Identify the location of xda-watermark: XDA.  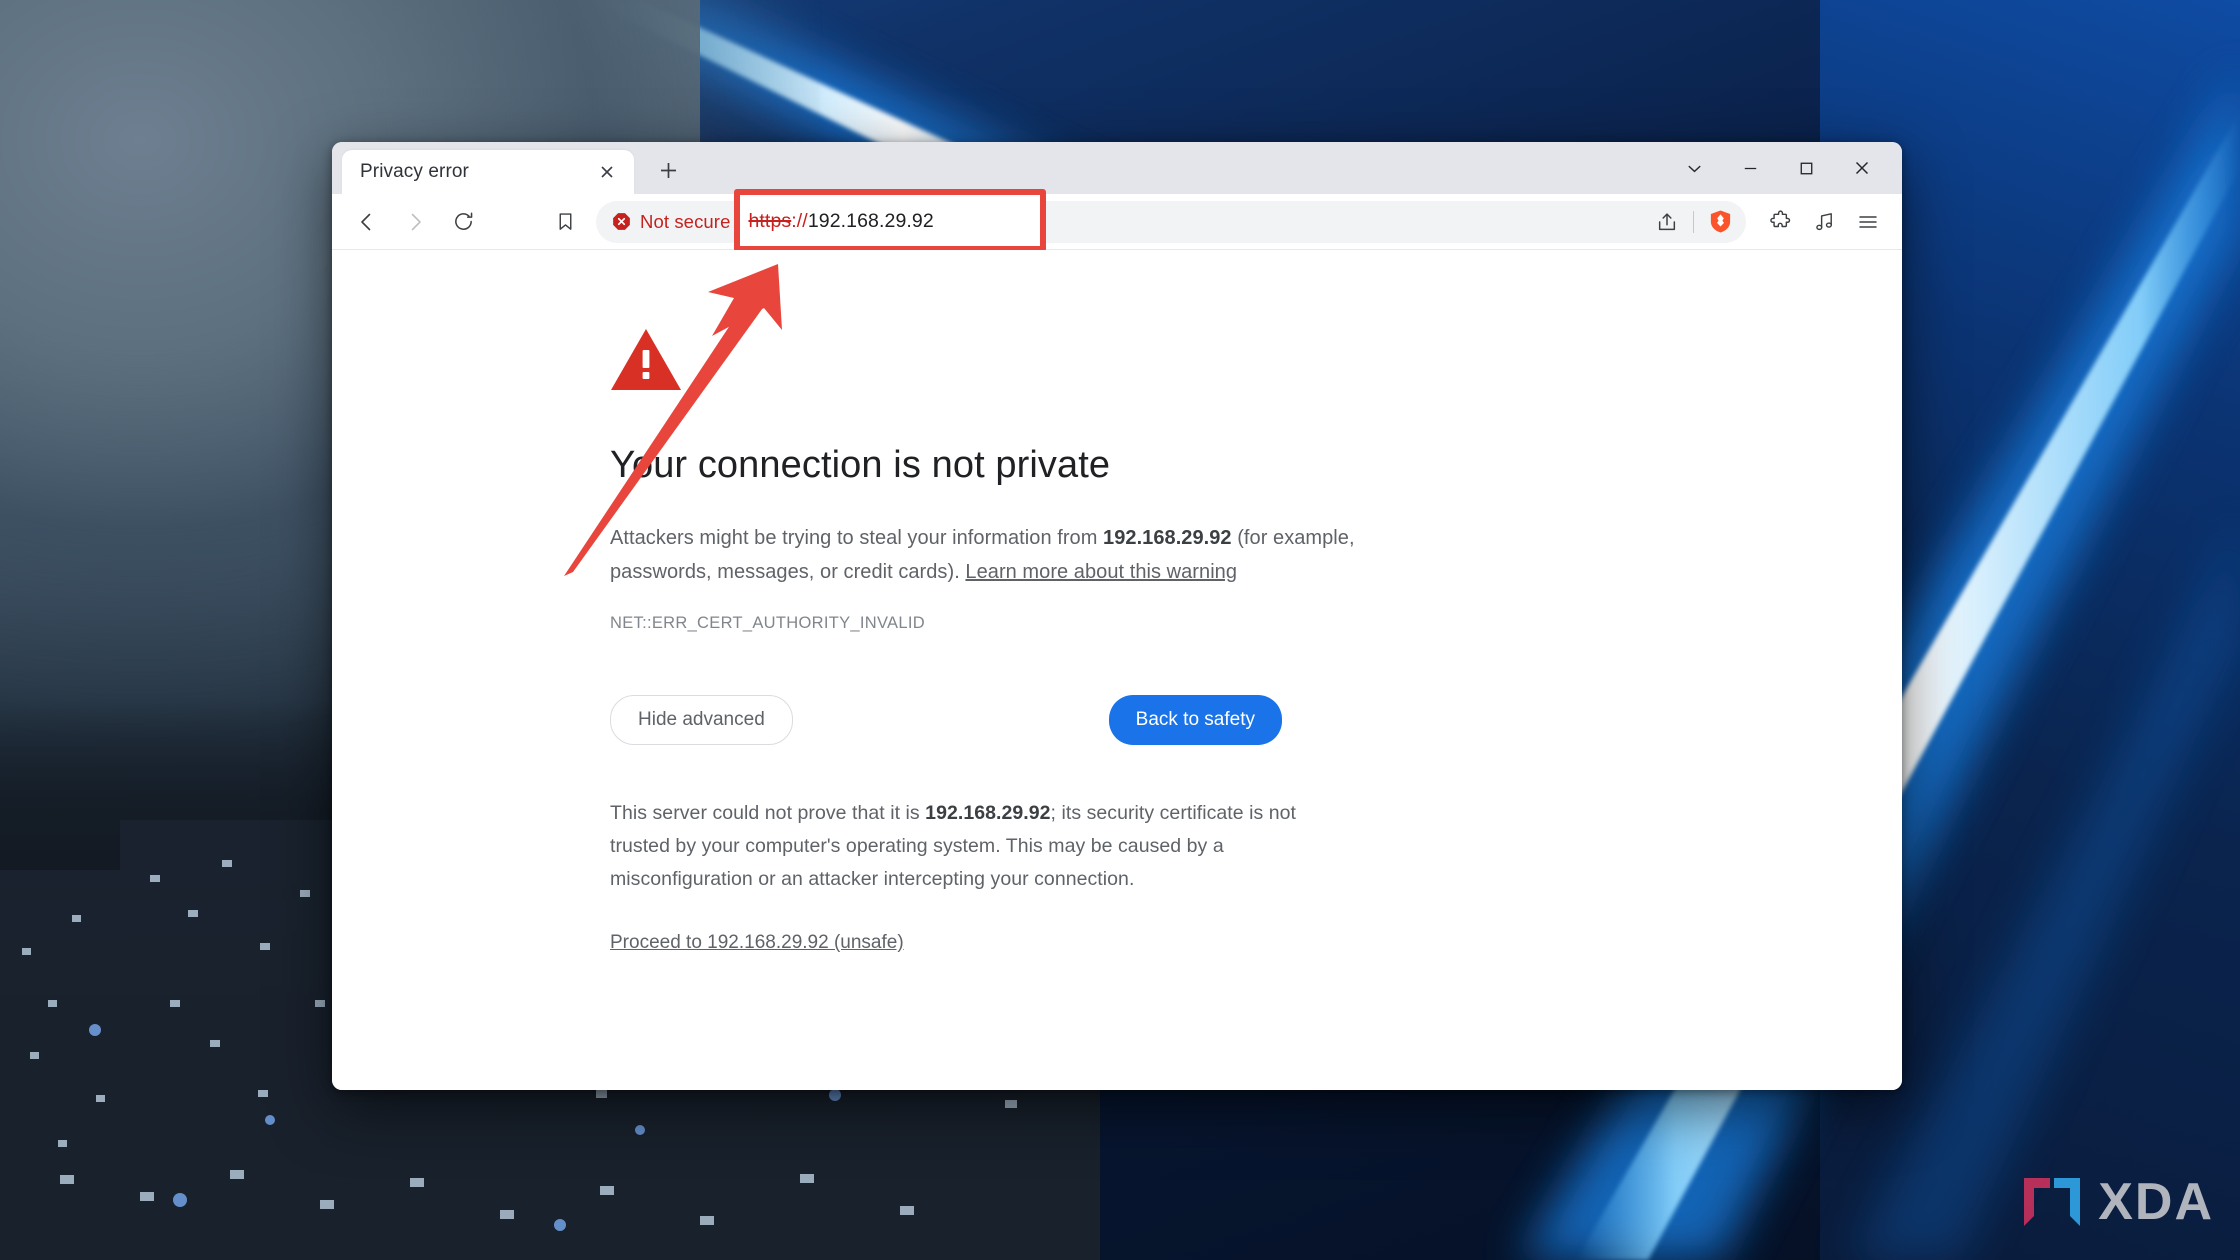
(2117, 1202).